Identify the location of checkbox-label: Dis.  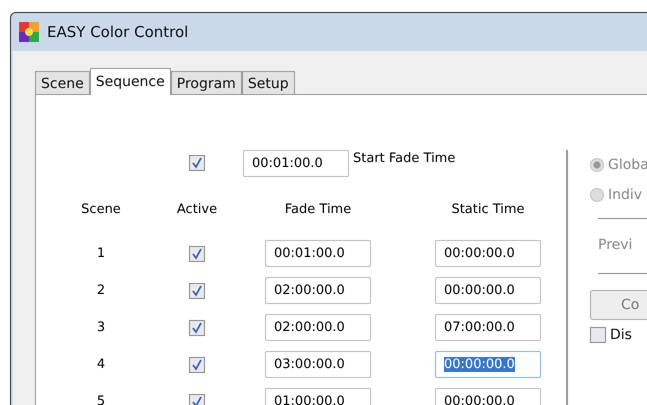
(621, 335).